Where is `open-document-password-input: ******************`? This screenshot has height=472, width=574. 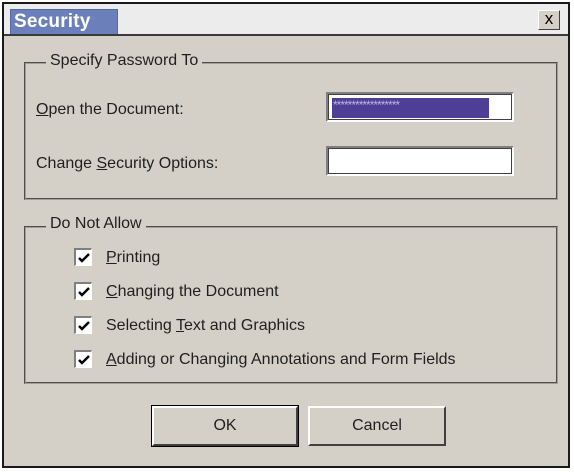
open-document-password-input: ****************** is located at coordinates (420, 107).